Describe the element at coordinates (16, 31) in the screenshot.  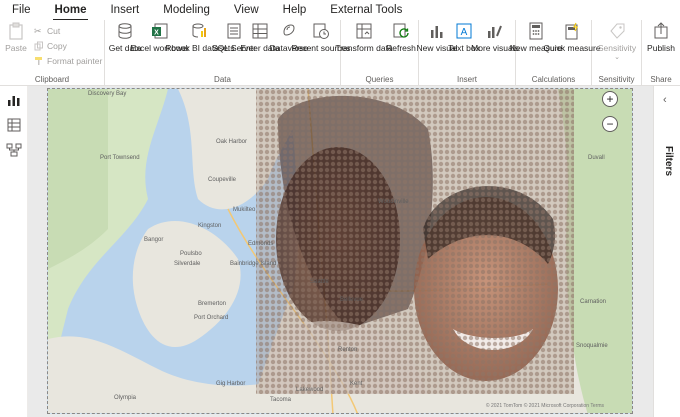
I see `paste-icon` at that location.